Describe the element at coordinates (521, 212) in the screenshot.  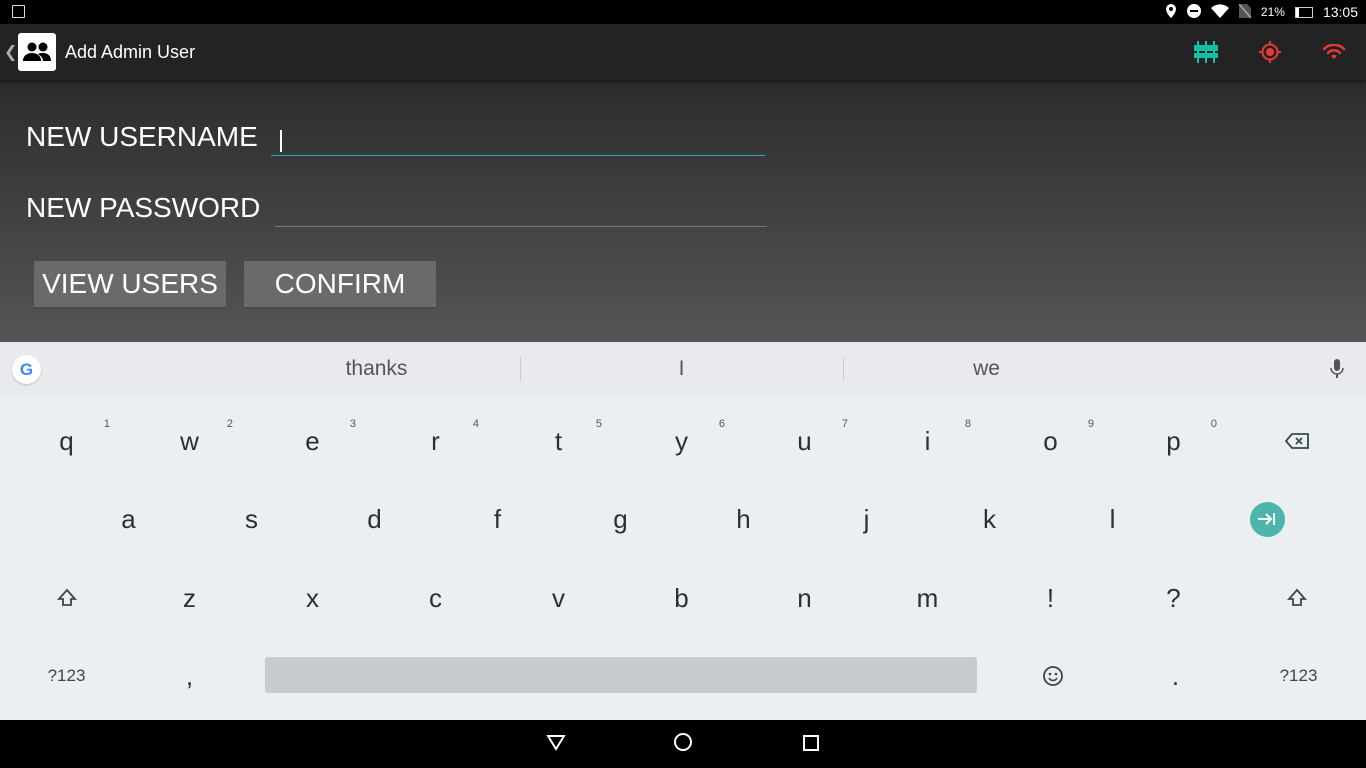
I see `password-input` at that location.